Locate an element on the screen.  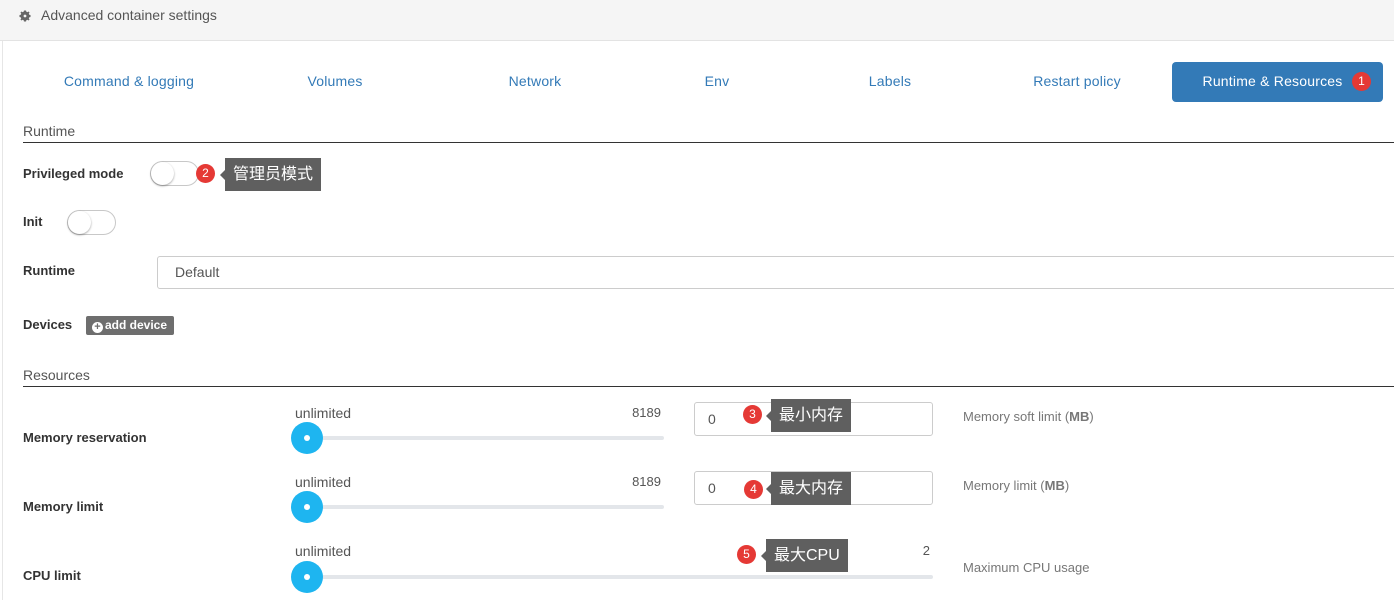
annotation-callout-4: 最大内存 is located at coordinates (808, 488).